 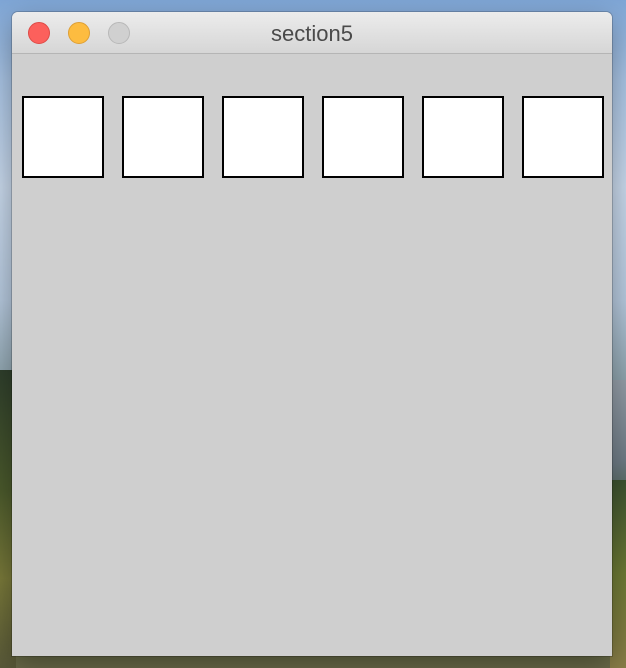 I want to click on window-titlebar: section5, so click(x=312, y=33).